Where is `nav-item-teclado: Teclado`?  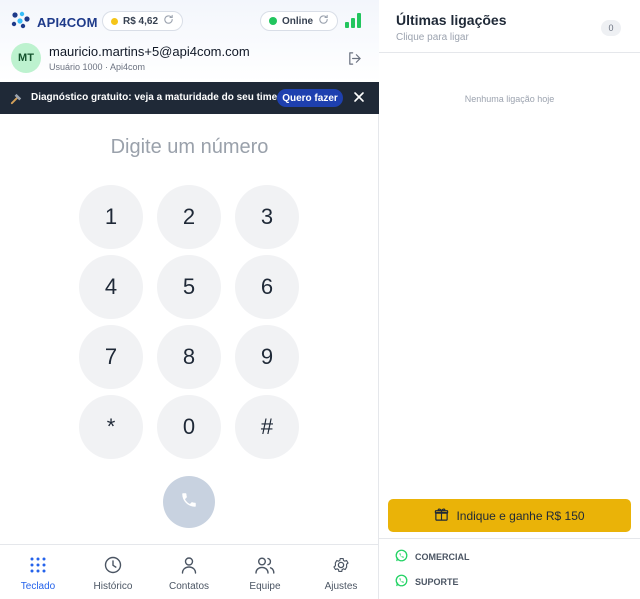
nav-item-teclado: Teclado is located at coordinates (38, 572).